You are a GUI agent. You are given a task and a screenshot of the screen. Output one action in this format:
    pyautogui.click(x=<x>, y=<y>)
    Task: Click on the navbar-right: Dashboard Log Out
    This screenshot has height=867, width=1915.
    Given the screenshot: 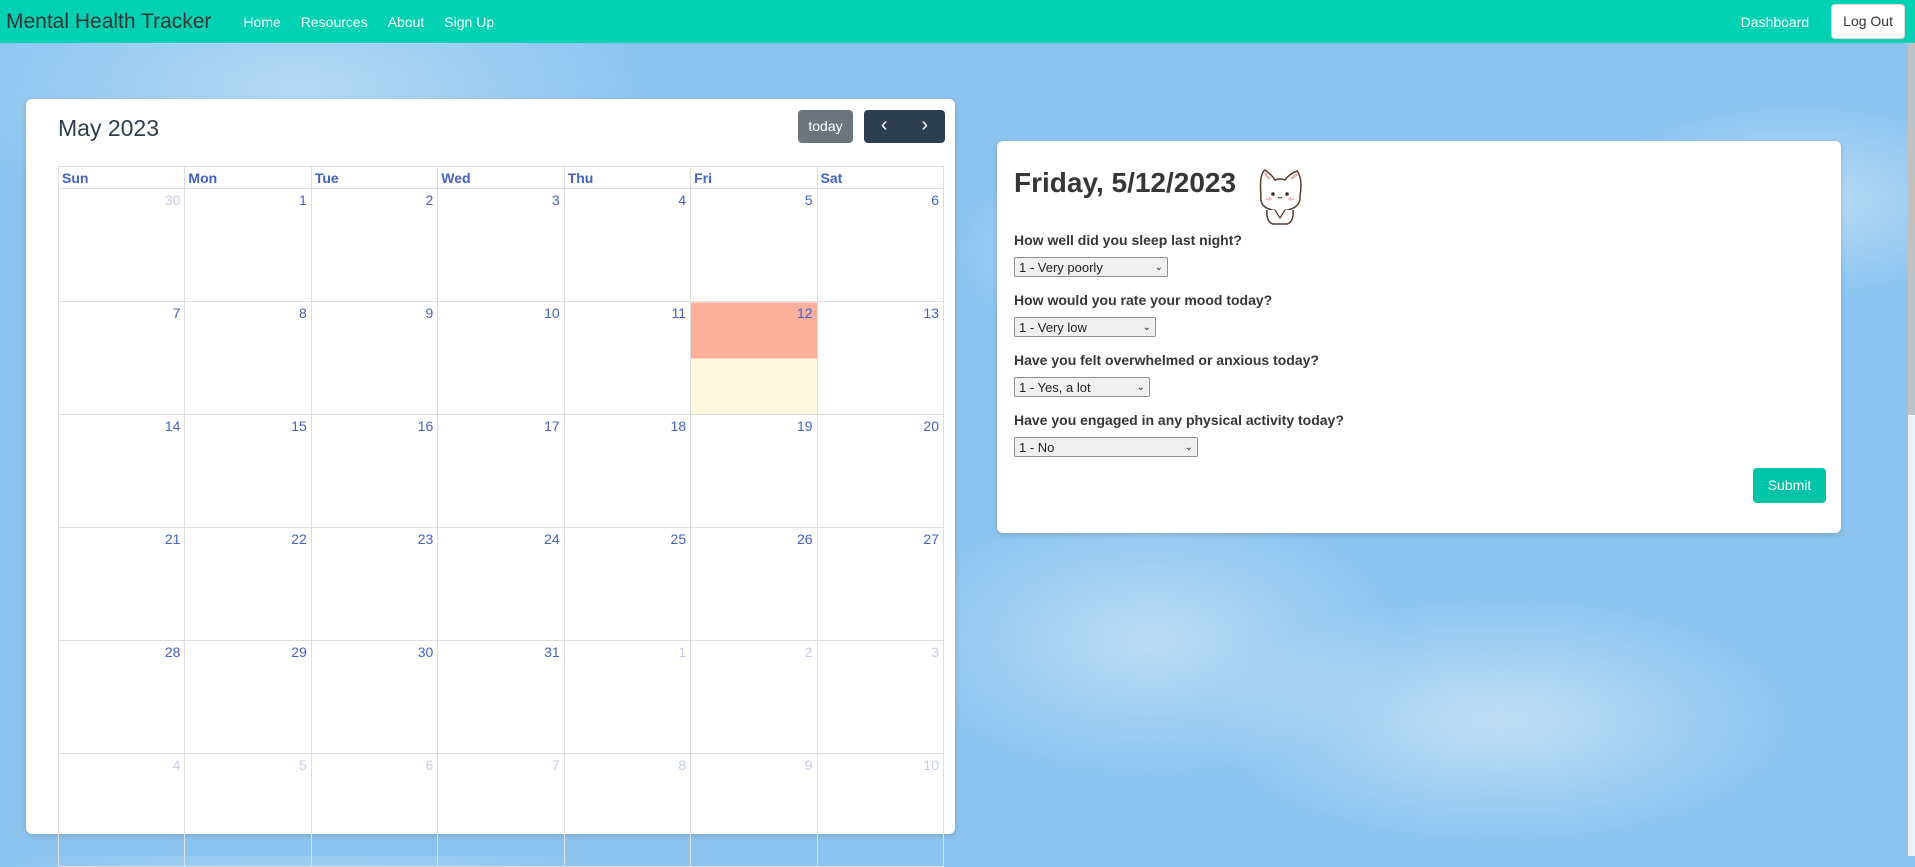 What is the action you would take?
    pyautogui.click(x=1818, y=21)
    